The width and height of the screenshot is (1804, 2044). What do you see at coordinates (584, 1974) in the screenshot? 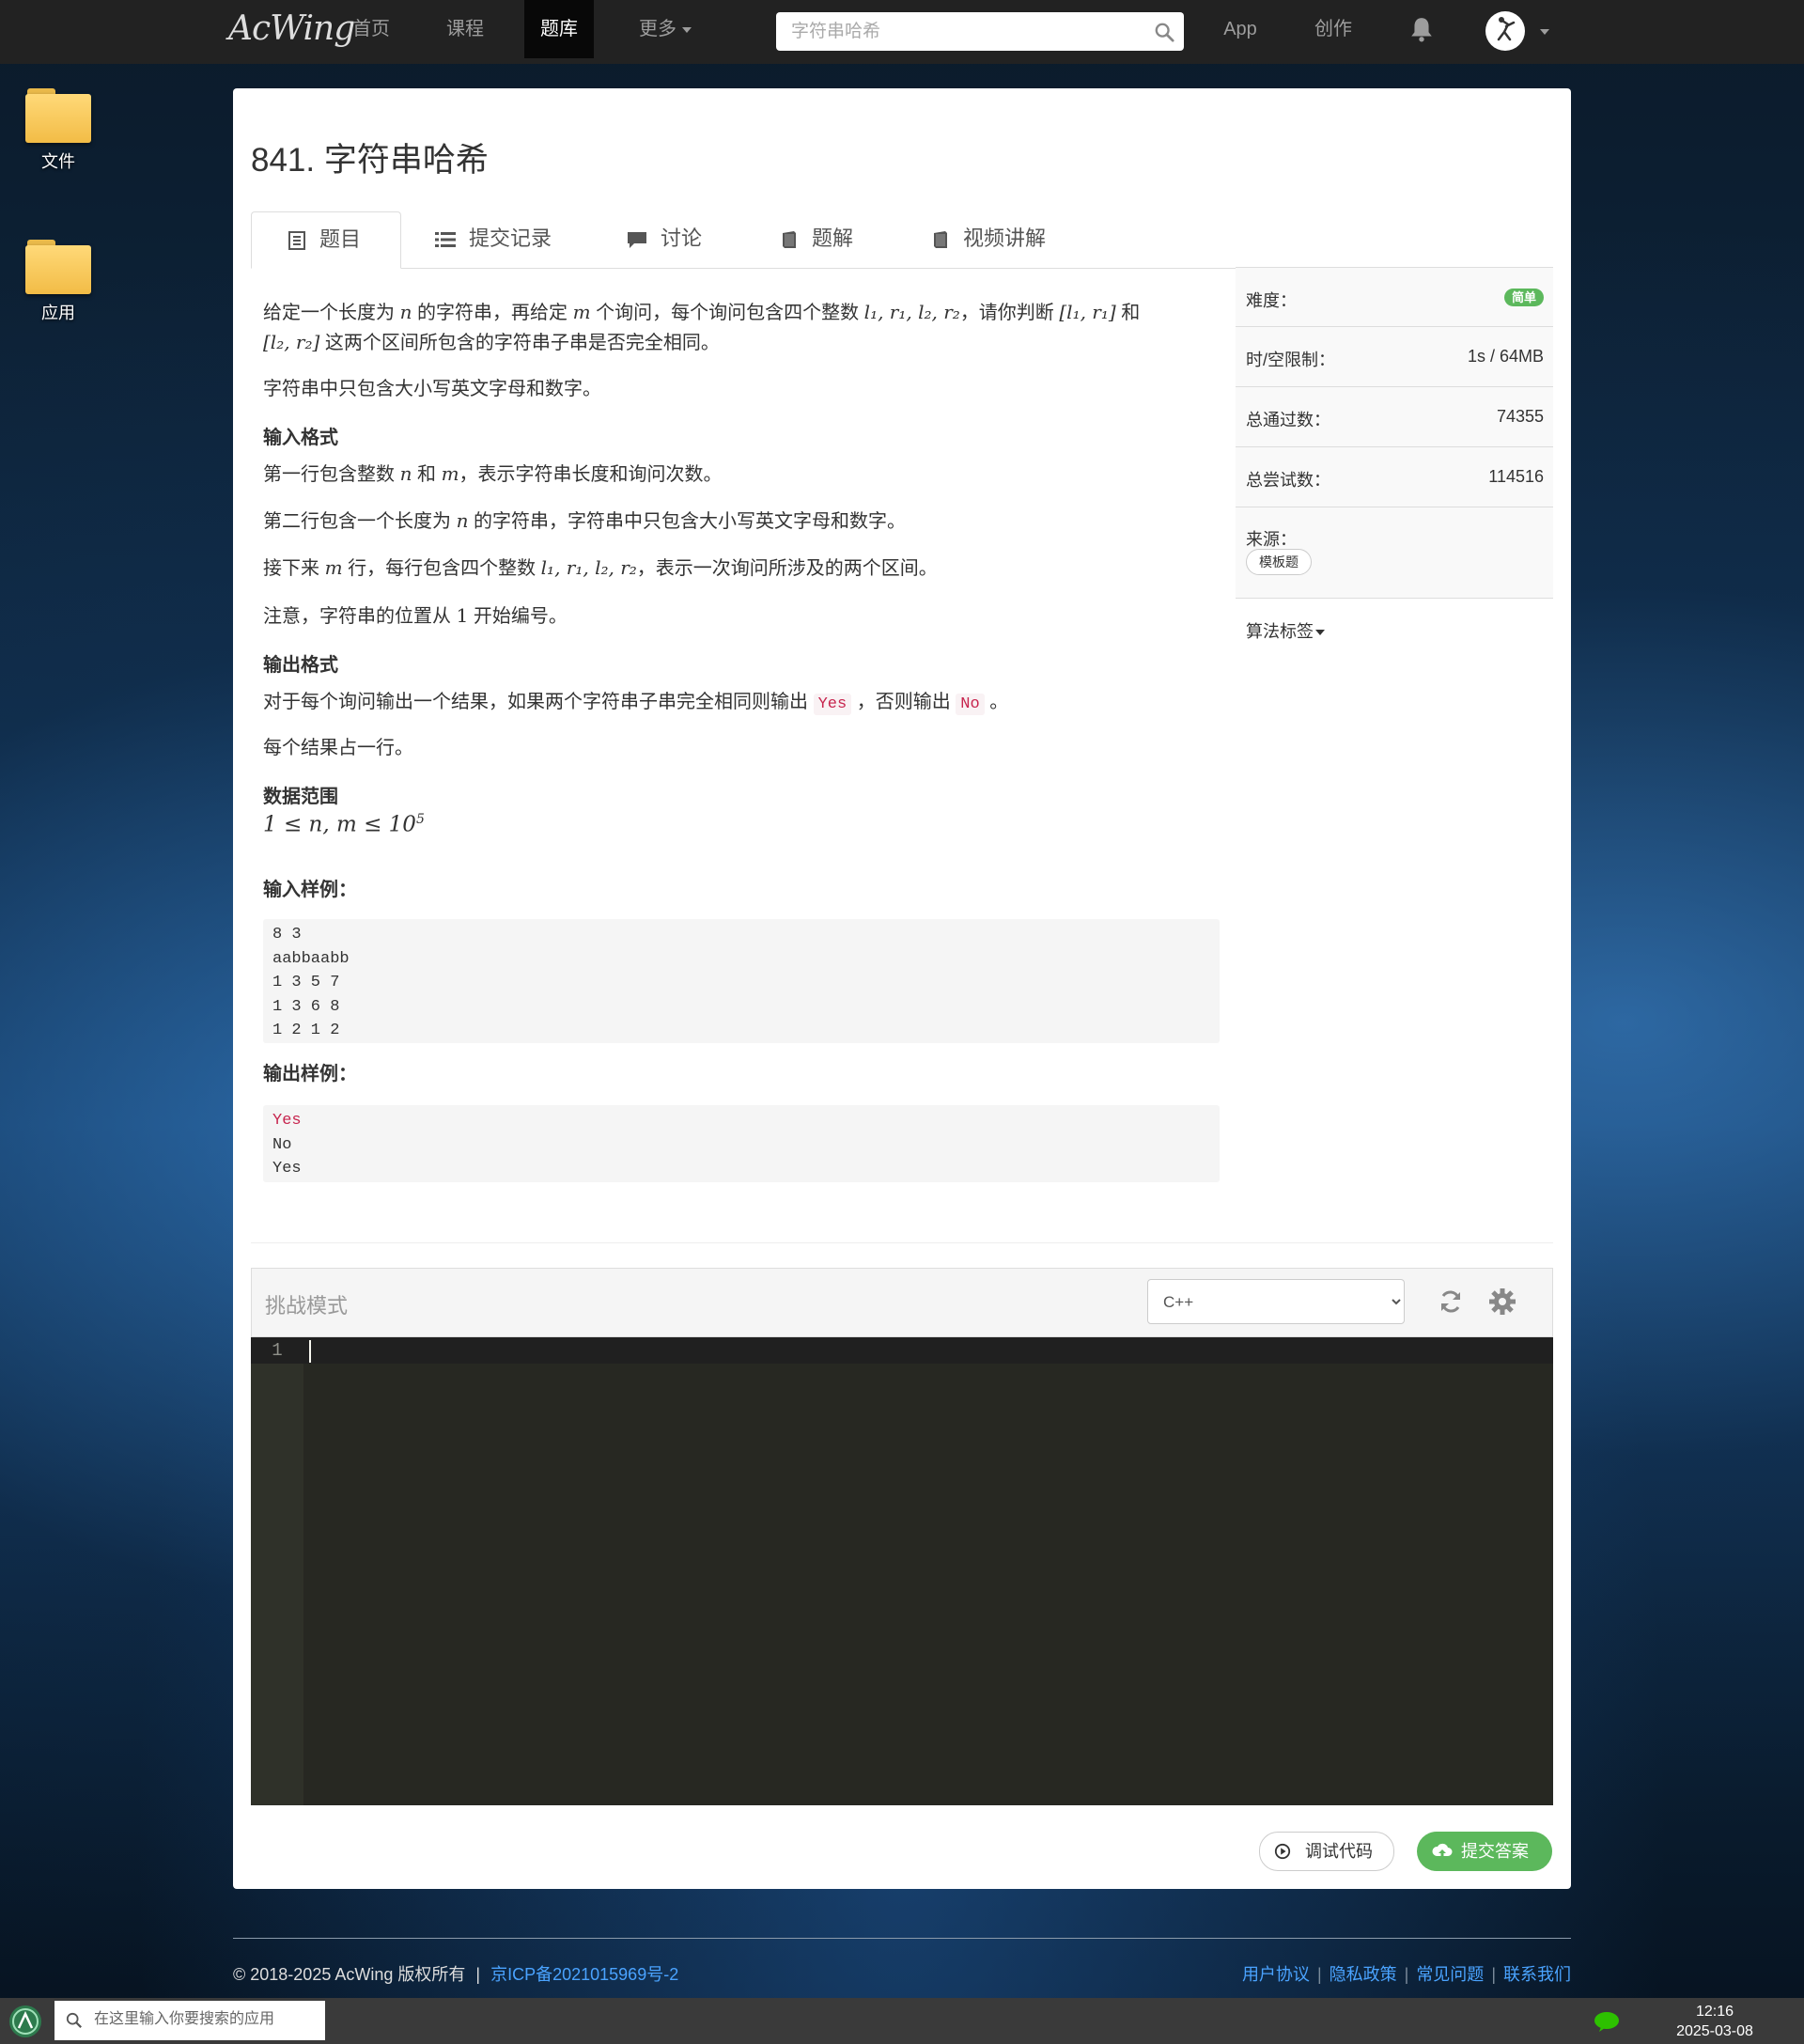
I see `icp-link: 京ICP备2021015969号-2` at bounding box center [584, 1974].